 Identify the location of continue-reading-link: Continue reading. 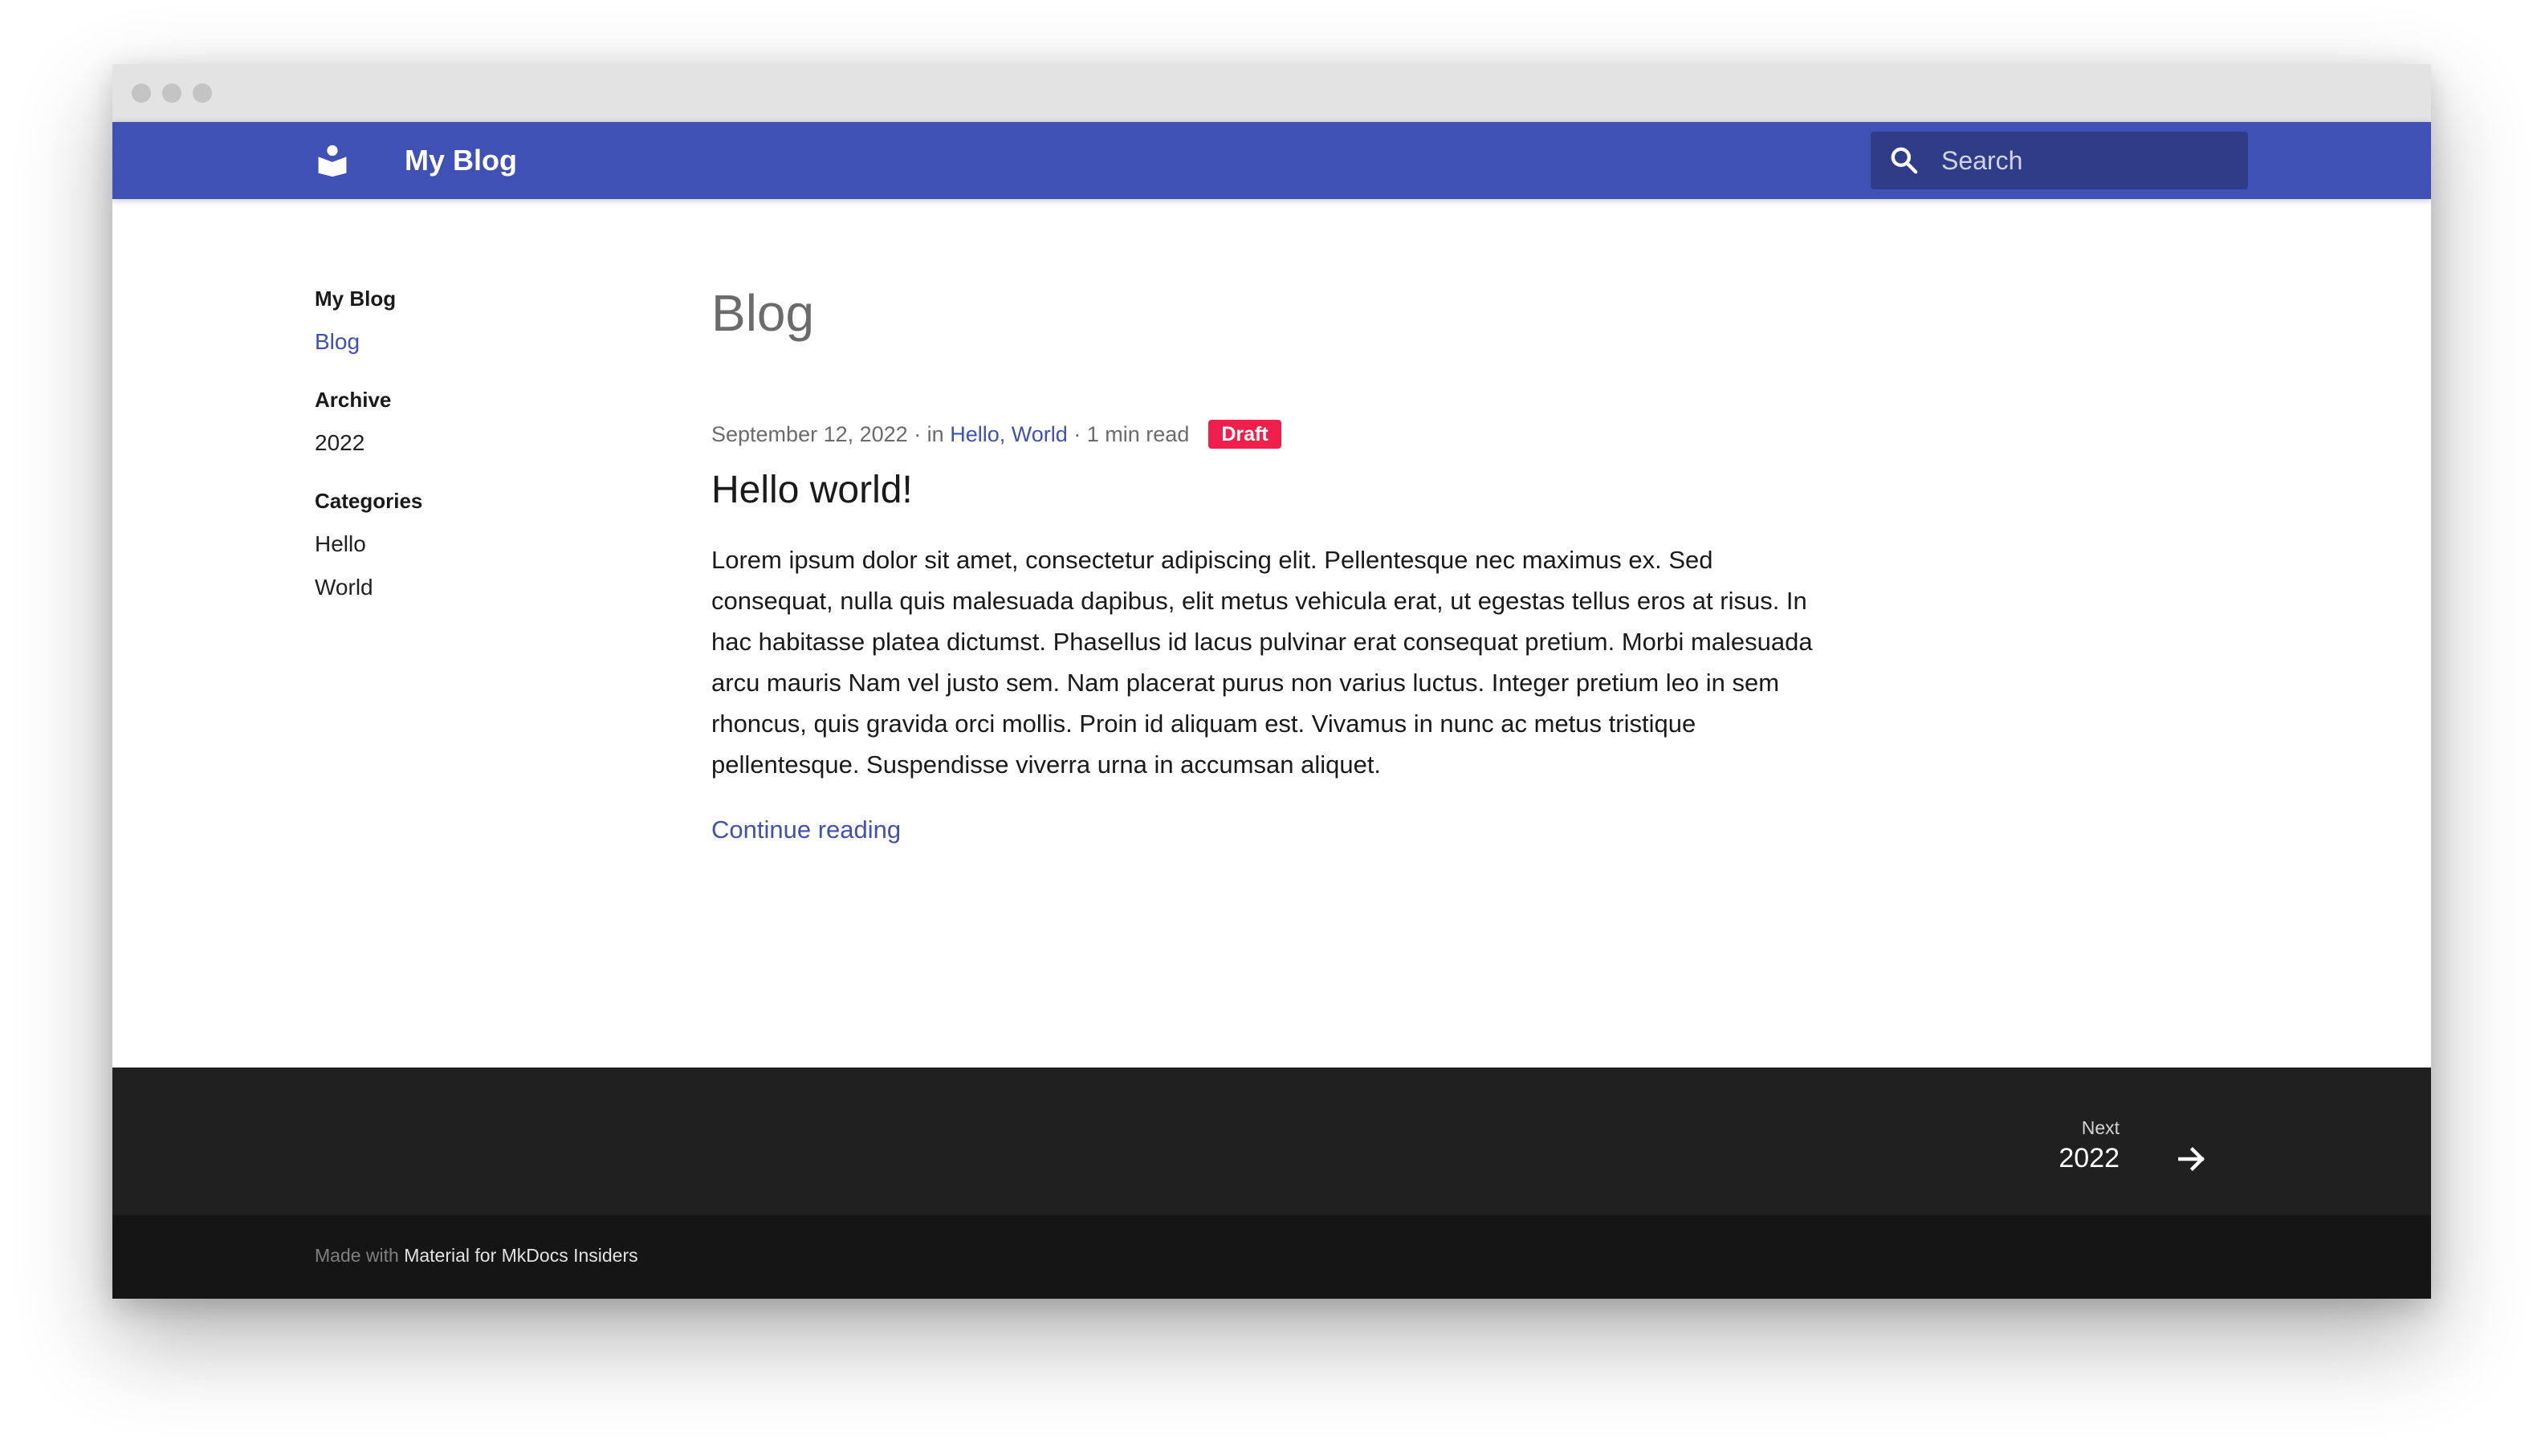
(806, 830).